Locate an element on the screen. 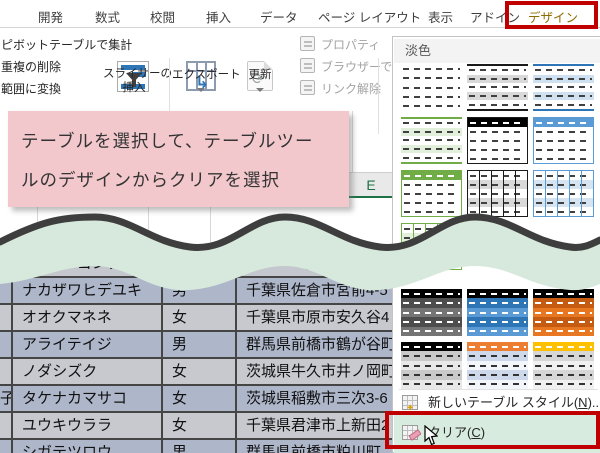 This screenshot has height=453, width=600. export-button: エクスポート is located at coordinates (206, 75).